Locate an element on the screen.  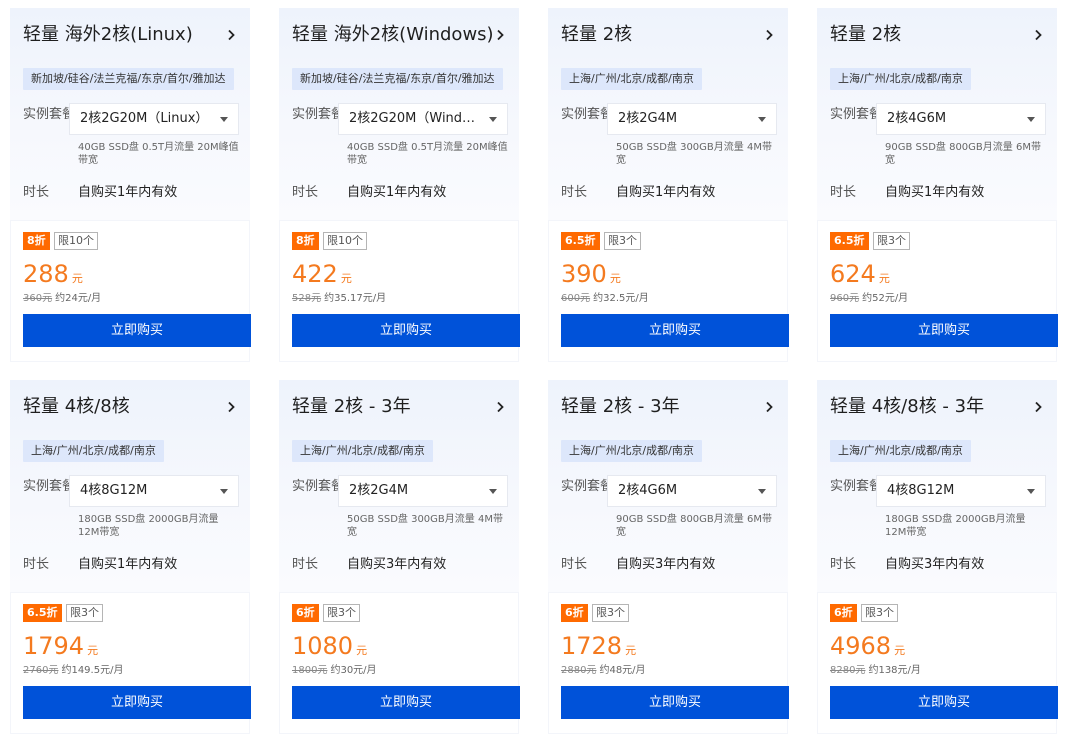
price: 422 元 is located at coordinates (322, 274).